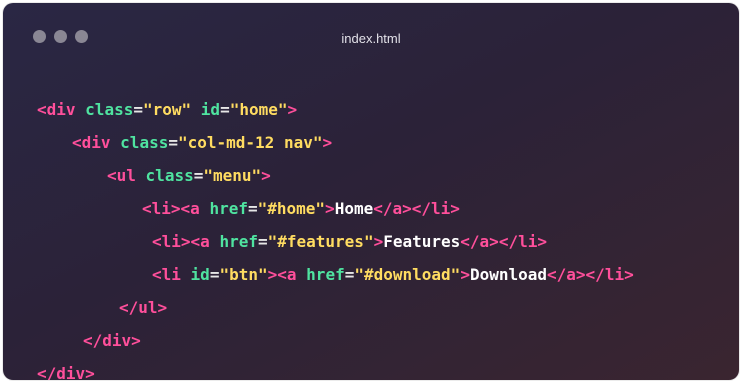 The height and width of the screenshot is (383, 742). I want to click on token-tag: ><a, so click(282, 274).